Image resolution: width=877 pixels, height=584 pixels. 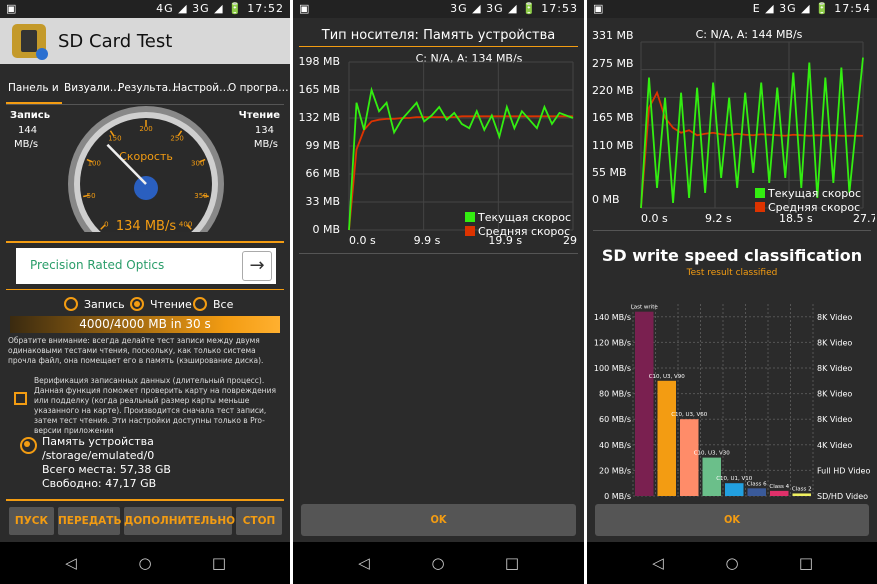 What do you see at coordinates (145, 9) in the screenshot?
I see `status-bar: ▣ 4G ◢ 3G ◢ 🔋 17:52` at bounding box center [145, 9].